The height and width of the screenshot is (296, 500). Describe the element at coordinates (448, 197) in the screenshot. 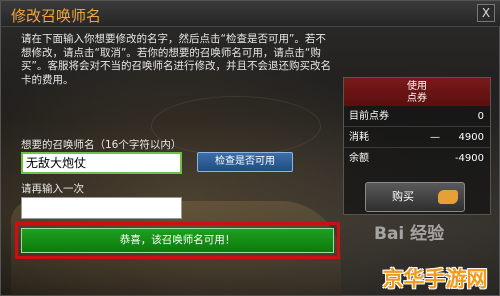

I see `hand-icon` at that location.